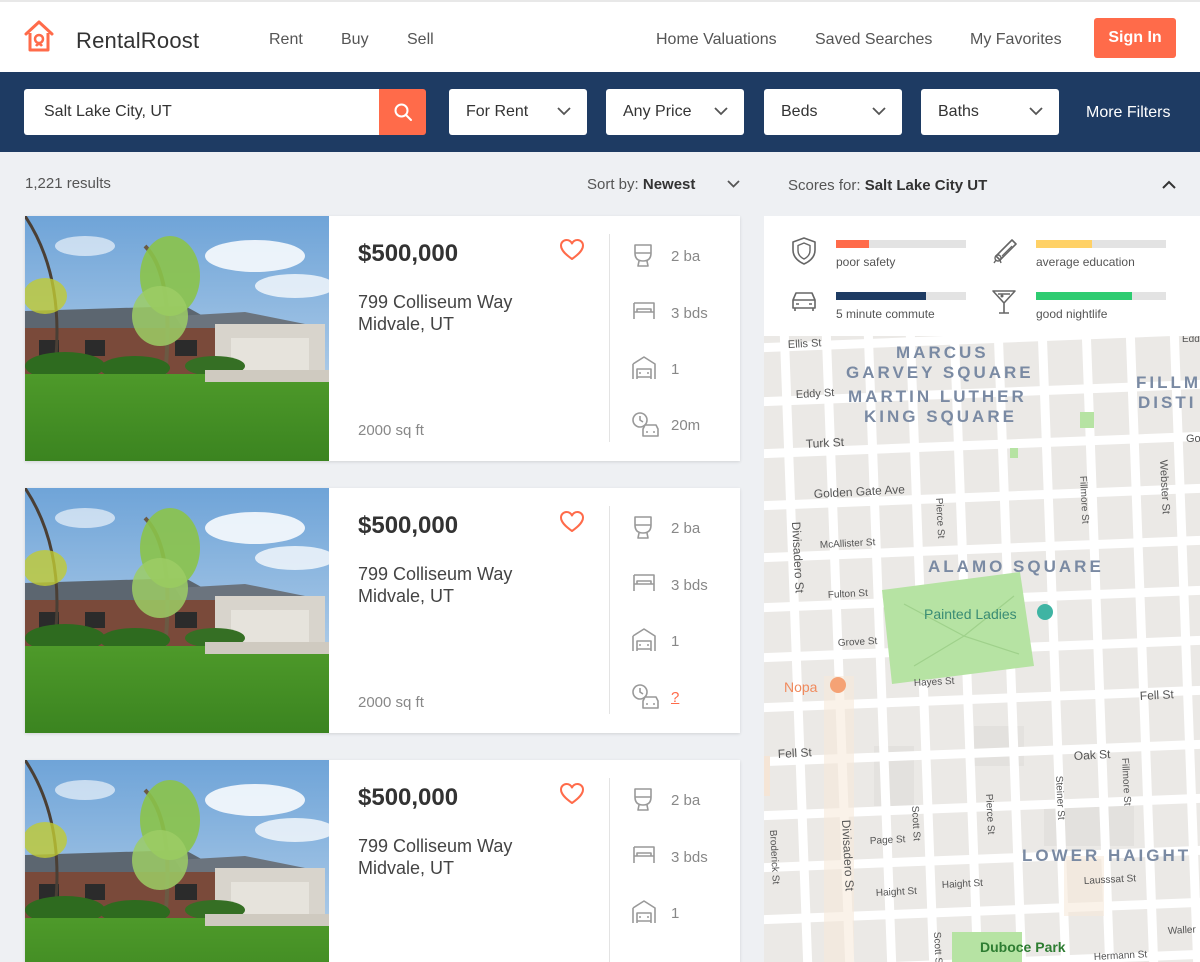 The height and width of the screenshot is (962, 1200). Describe the element at coordinates (1101, 244) in the screenshot. I see `education-score-bar` at that location.